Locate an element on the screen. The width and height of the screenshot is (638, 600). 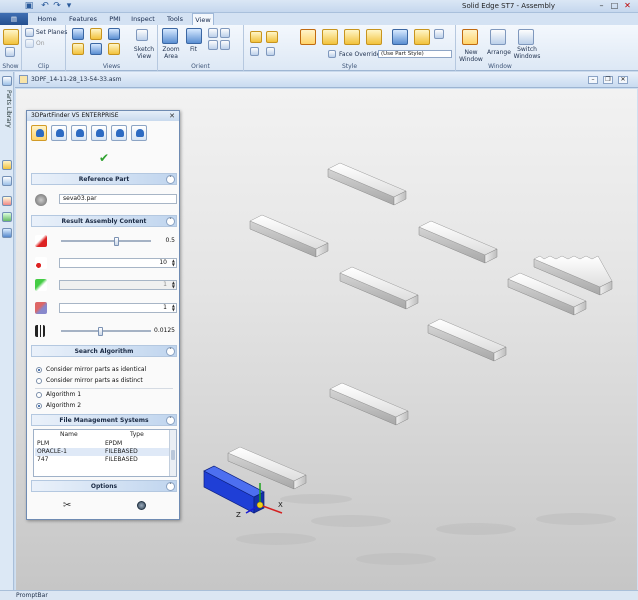
view-right-icon is located at coordinates (114, 34).